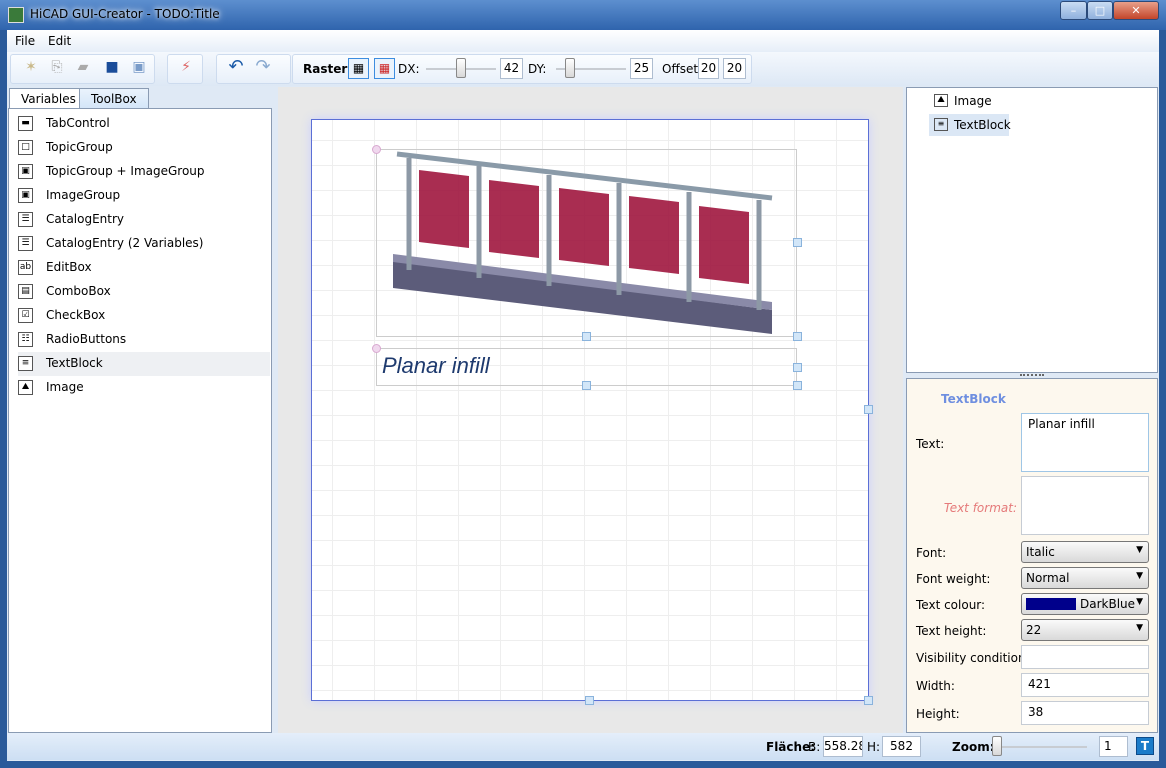  Describe the element at coordinates (570, 68) in the screenshot. I see `dy-slider-thumb` at that location.